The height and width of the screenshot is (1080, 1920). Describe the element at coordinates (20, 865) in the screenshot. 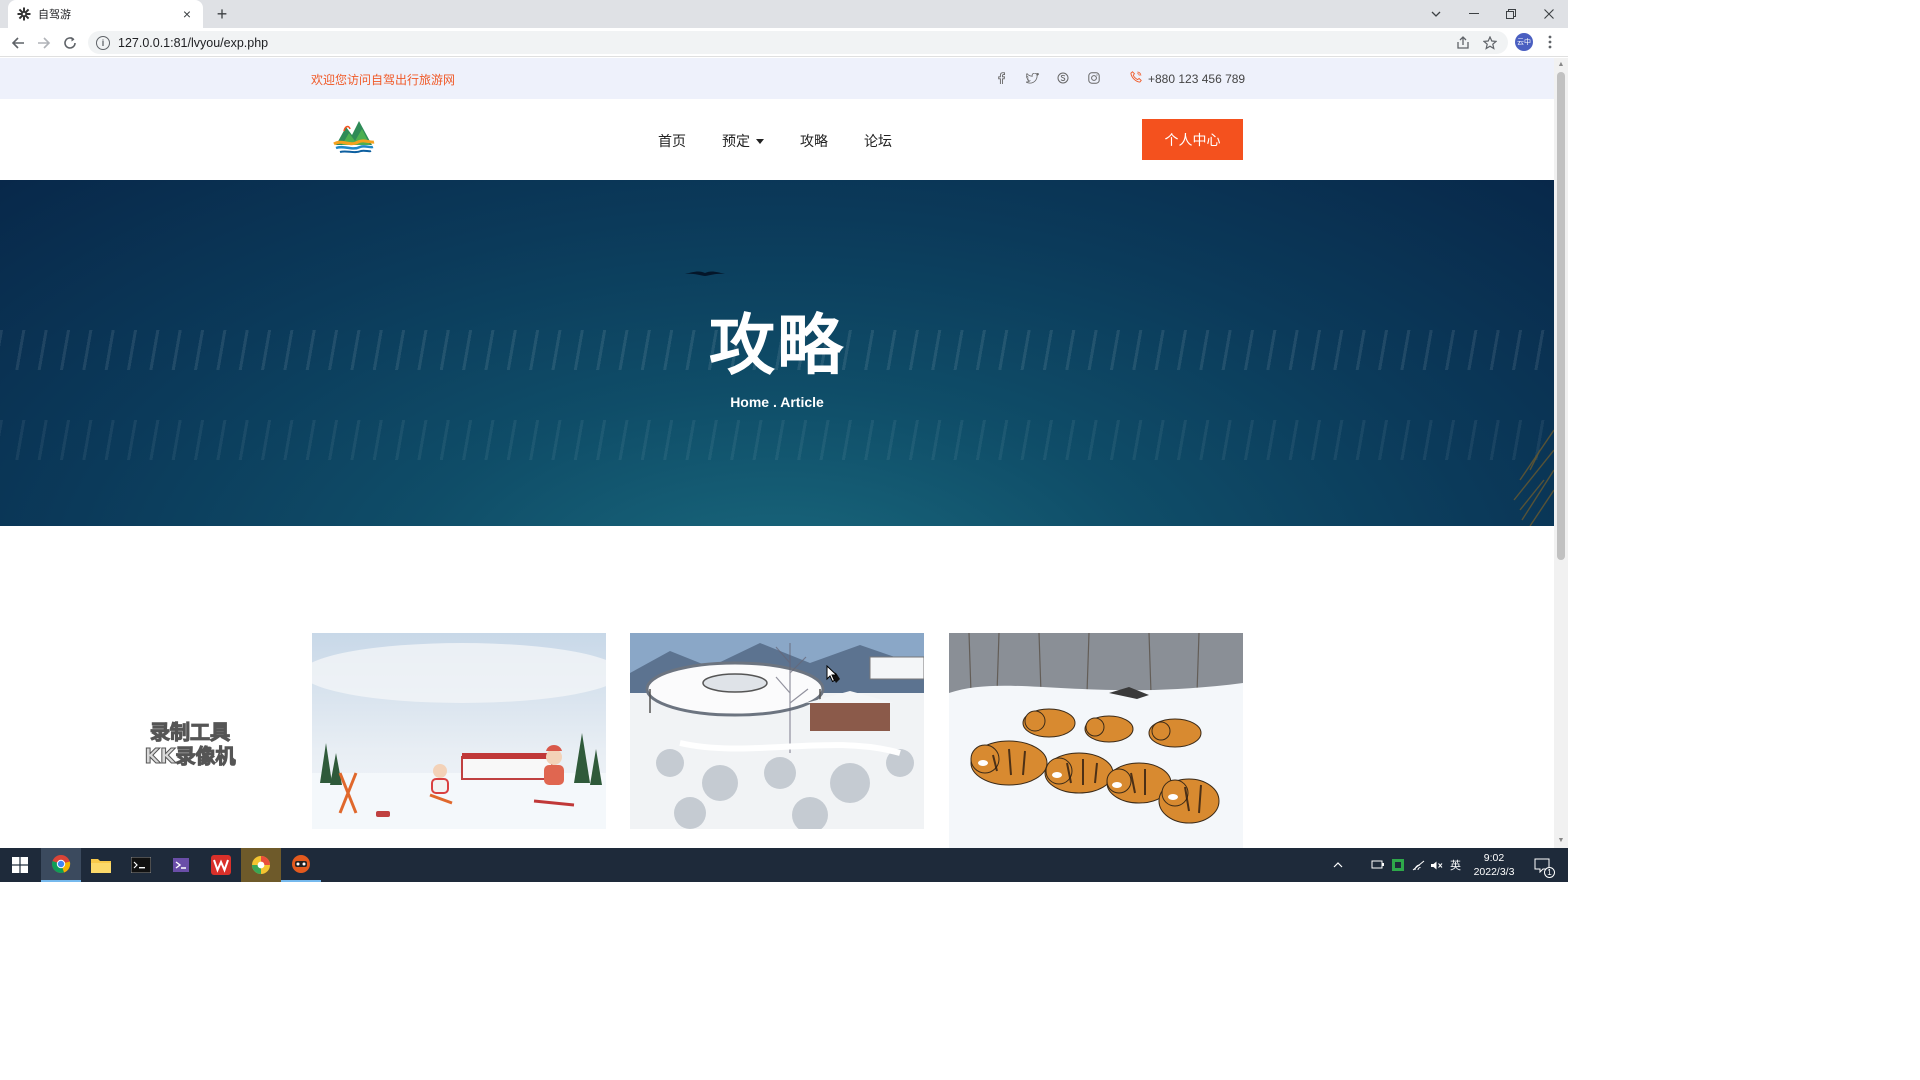

I see `start-icon` at that location.